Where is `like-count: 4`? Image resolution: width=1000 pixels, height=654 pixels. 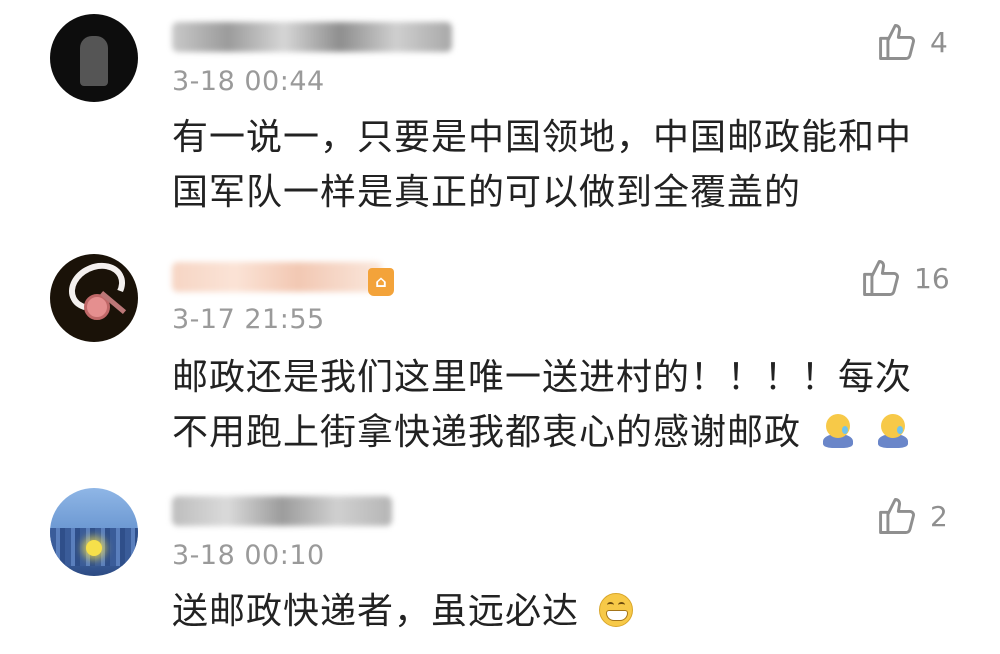
like-count: 4 is located at coordinates (939, 42).